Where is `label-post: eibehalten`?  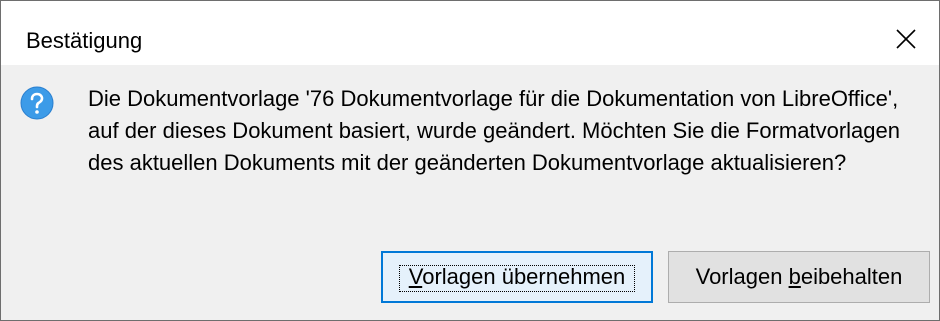
label-post: eibehalten is located at coordinates (851, 276).